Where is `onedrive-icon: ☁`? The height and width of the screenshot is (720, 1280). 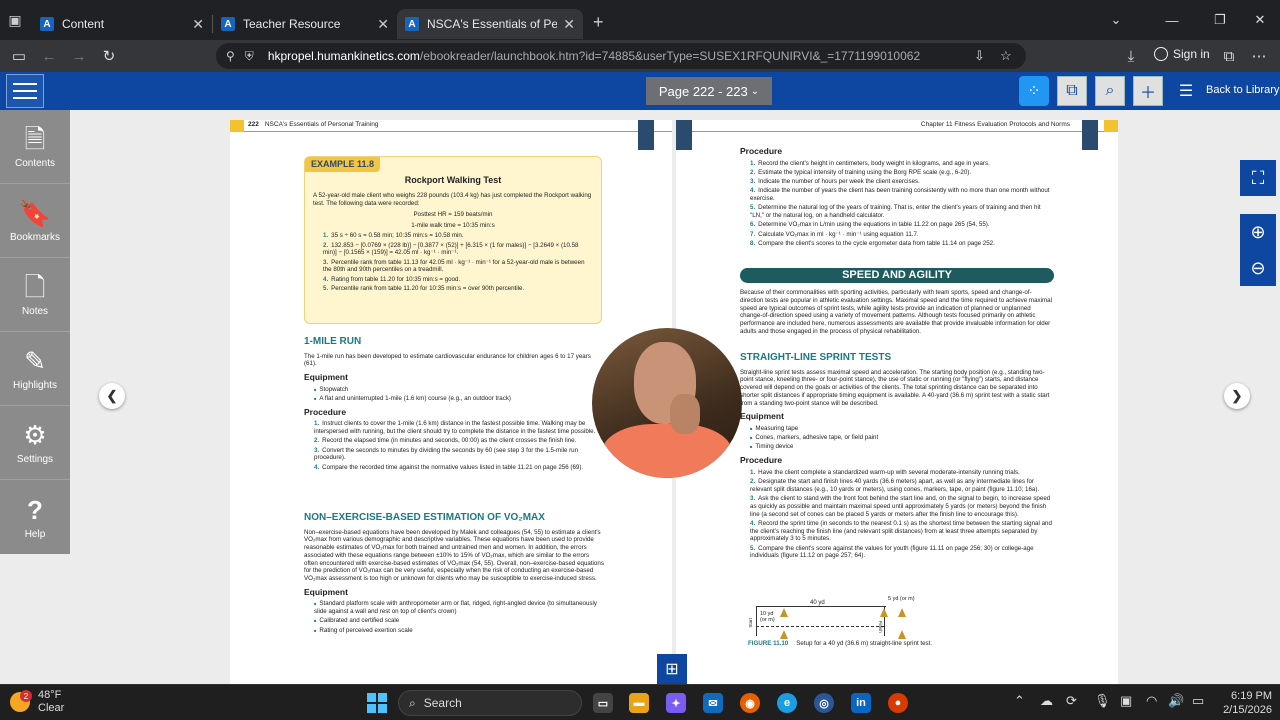 onedrive-icon: ☁ is located at coordinates (1046, 701).